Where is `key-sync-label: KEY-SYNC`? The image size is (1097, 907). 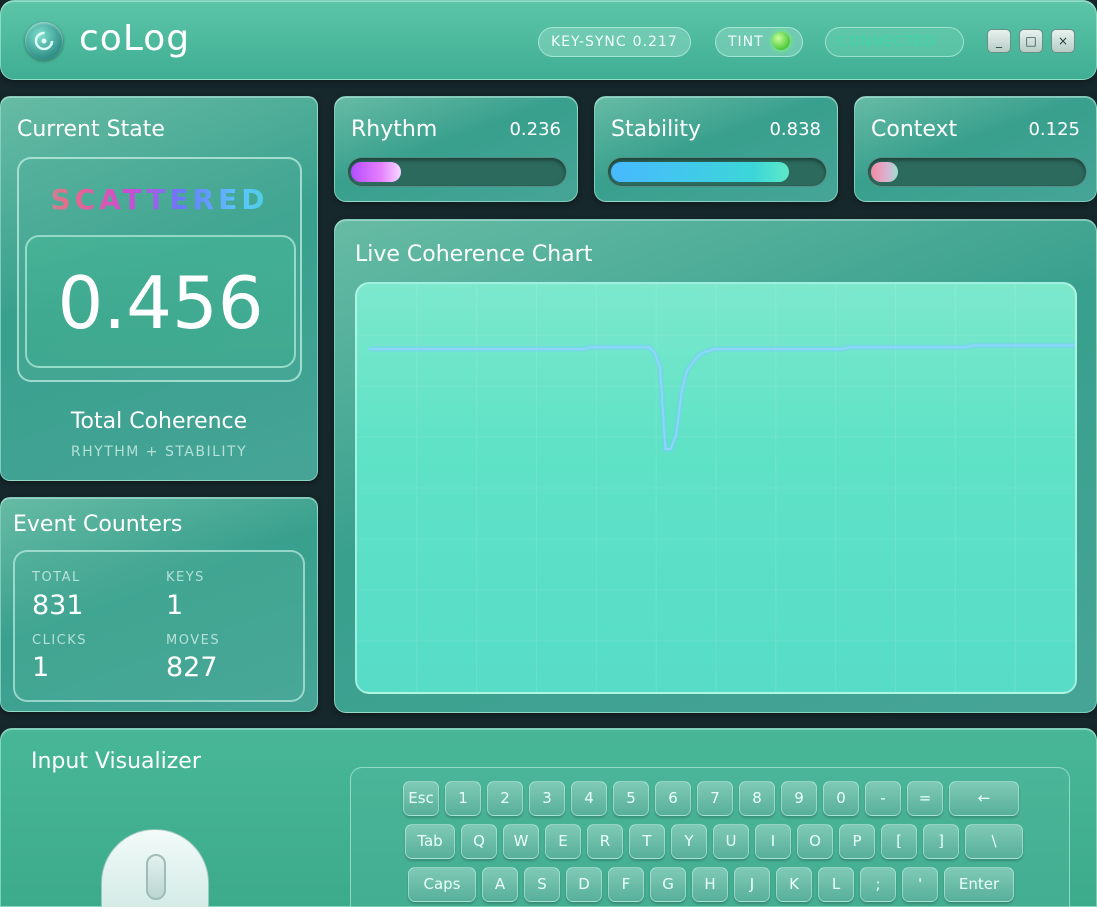
key-sync-label: KEY-SYNC is located at coordinates (589, 42).